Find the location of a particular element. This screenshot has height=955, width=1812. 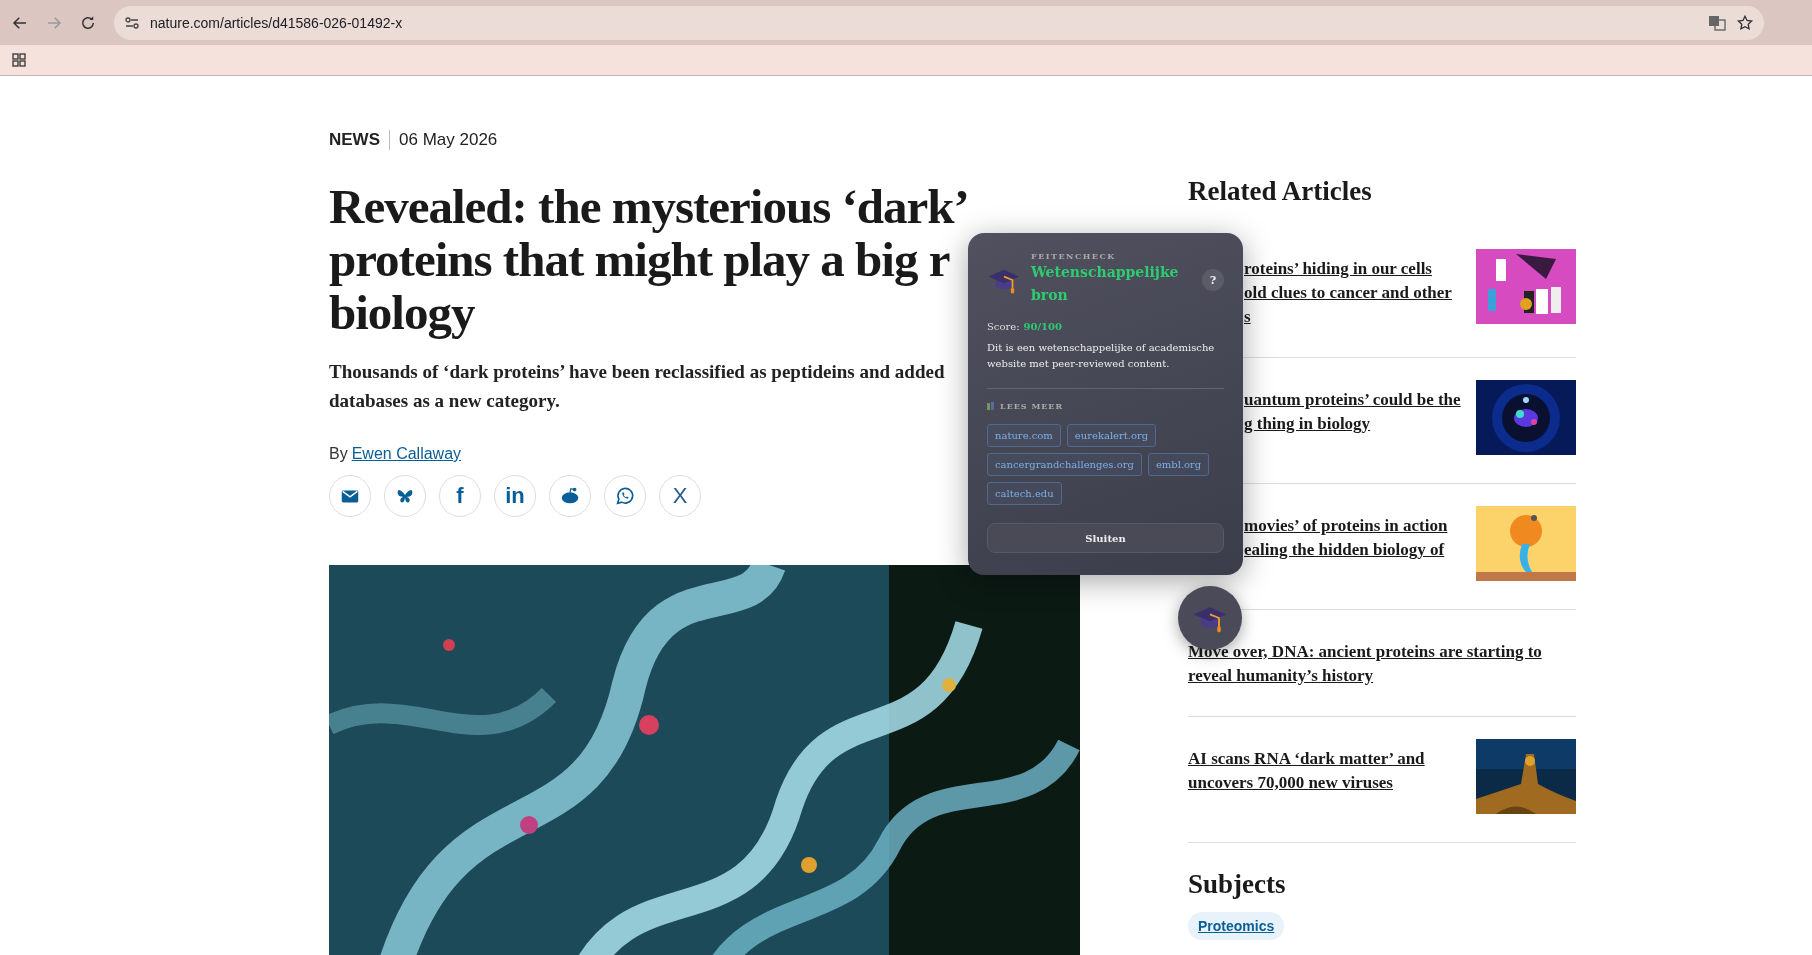

article-link: ealing the hidden biology of is located at coordinates (1346, 550).